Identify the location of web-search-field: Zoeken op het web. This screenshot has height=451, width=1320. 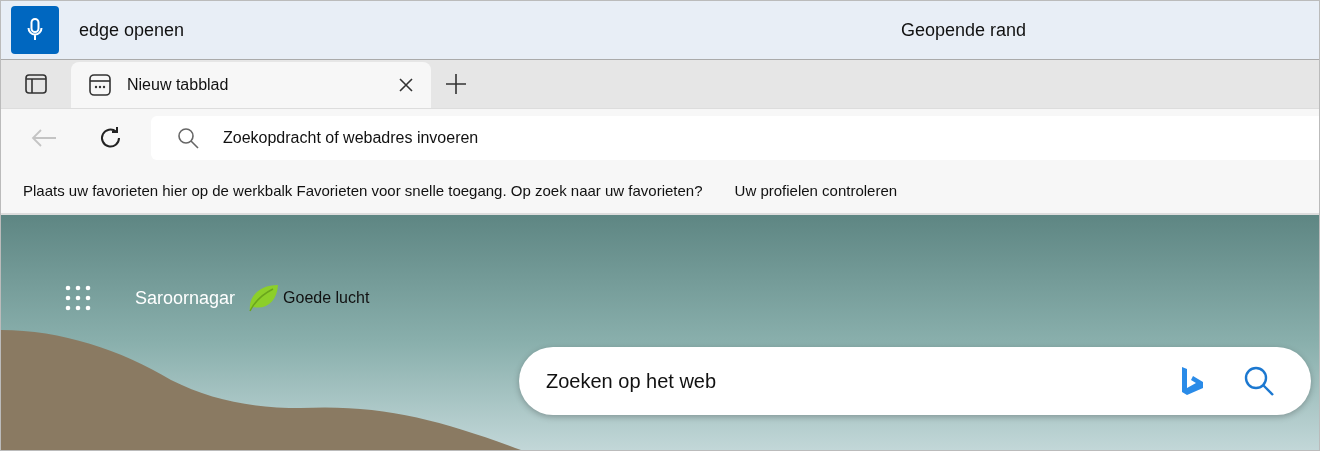
(915, 381).